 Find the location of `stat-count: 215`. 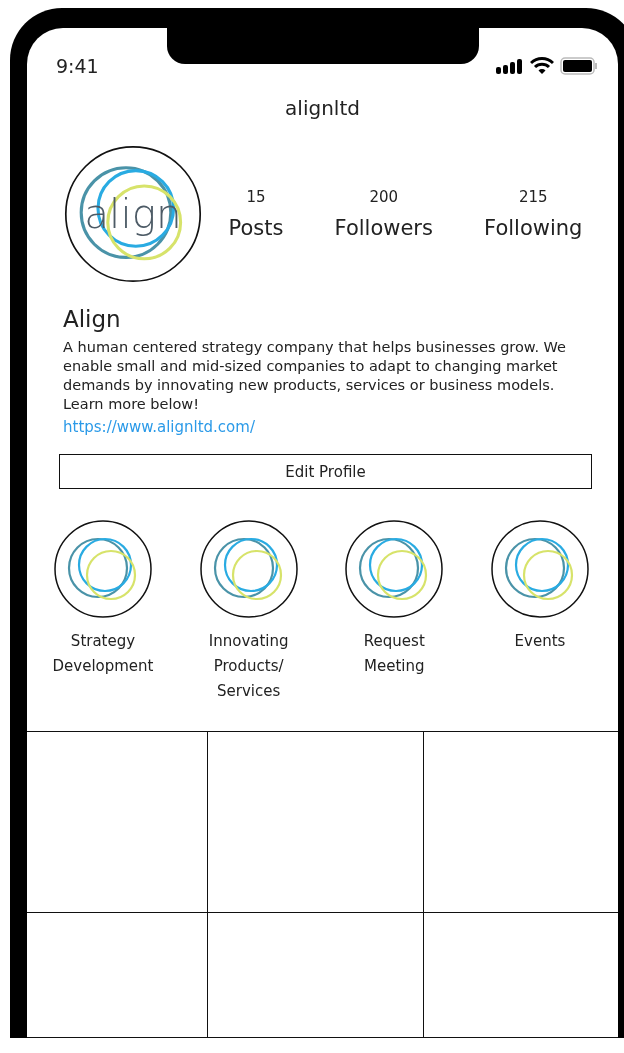

stat-count: 215 is located at coordinates (533, 197).